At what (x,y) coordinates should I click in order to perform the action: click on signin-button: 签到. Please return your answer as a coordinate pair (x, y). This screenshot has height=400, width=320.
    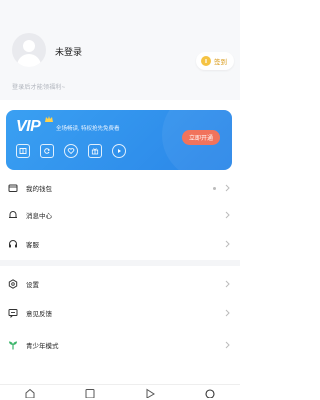
    Looking at the image, I should click on (215, 61).